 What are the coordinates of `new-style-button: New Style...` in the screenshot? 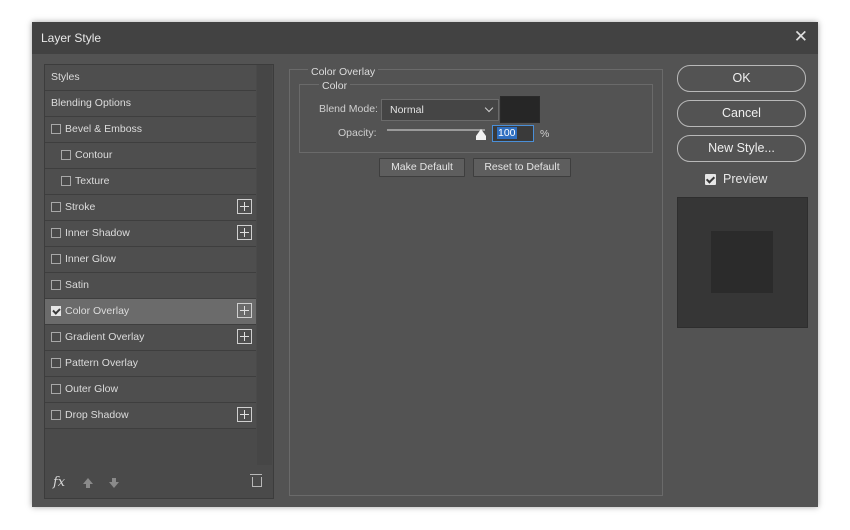 It's located at (741, 148).